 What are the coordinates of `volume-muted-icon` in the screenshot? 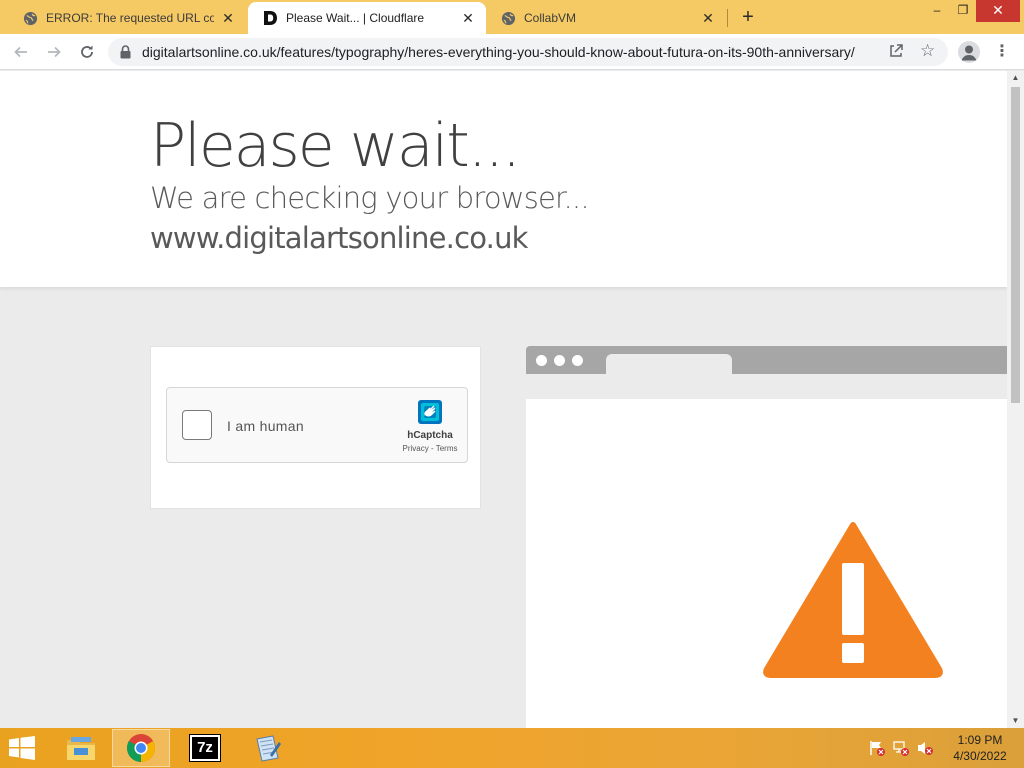 It's located at (925, 748).